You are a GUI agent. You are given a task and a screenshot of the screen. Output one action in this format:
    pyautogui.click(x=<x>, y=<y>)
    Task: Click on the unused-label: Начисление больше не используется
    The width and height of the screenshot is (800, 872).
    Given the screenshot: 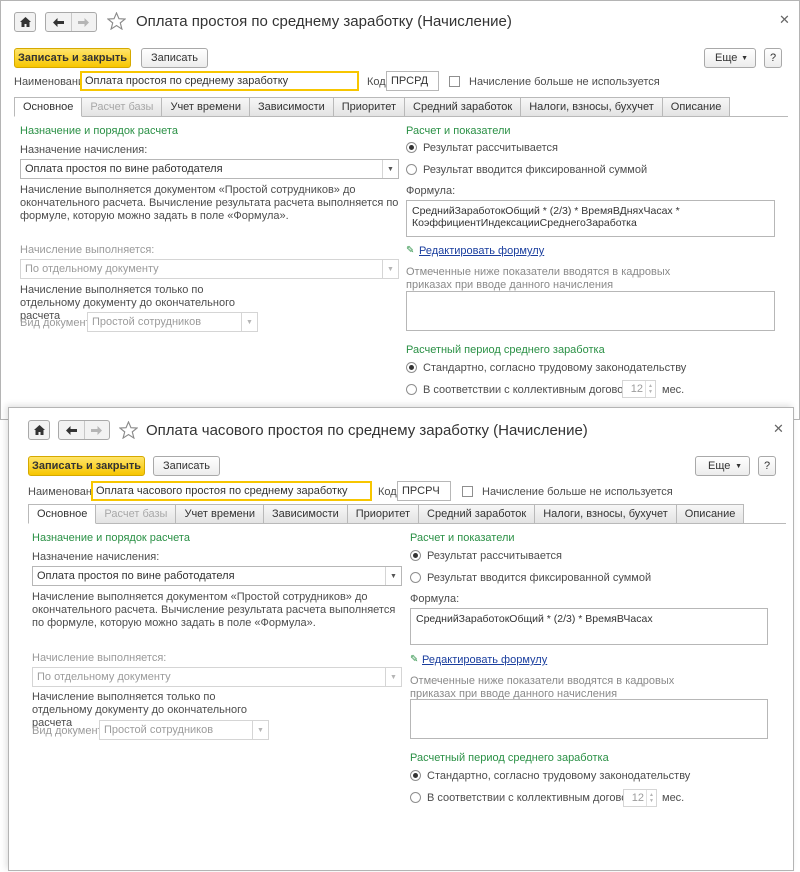 What is the action you would take?
    pyautogui.click(x=577, y=492)
    